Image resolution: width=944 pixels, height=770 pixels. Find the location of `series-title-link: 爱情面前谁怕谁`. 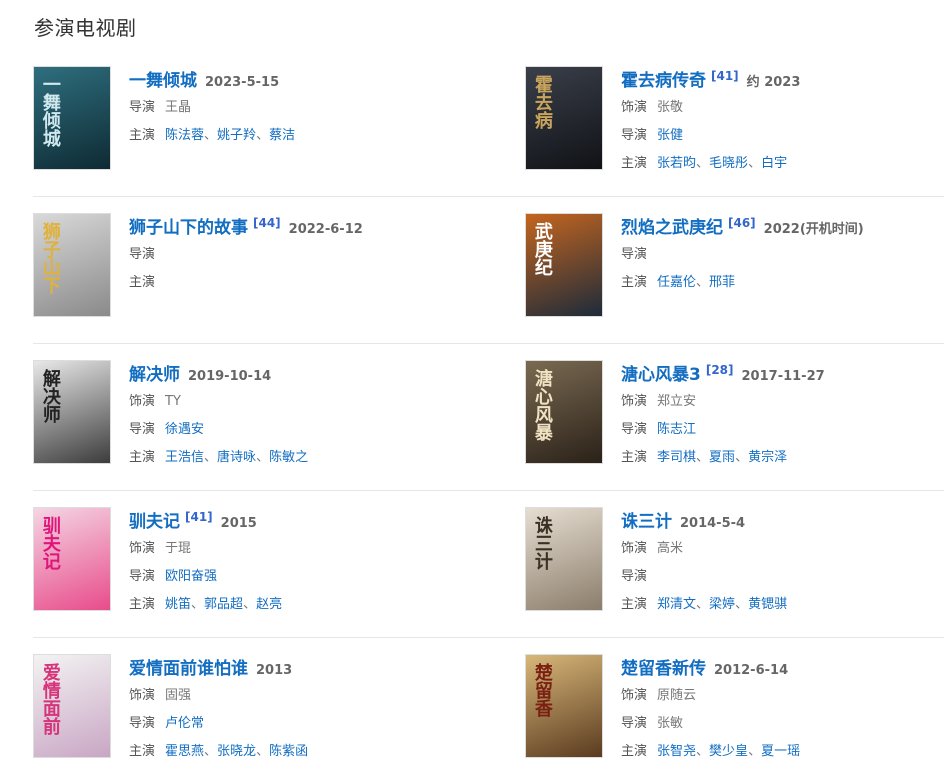

series-title-link: 爱情面前谁怕谁 is located at coordinates (188, 666).